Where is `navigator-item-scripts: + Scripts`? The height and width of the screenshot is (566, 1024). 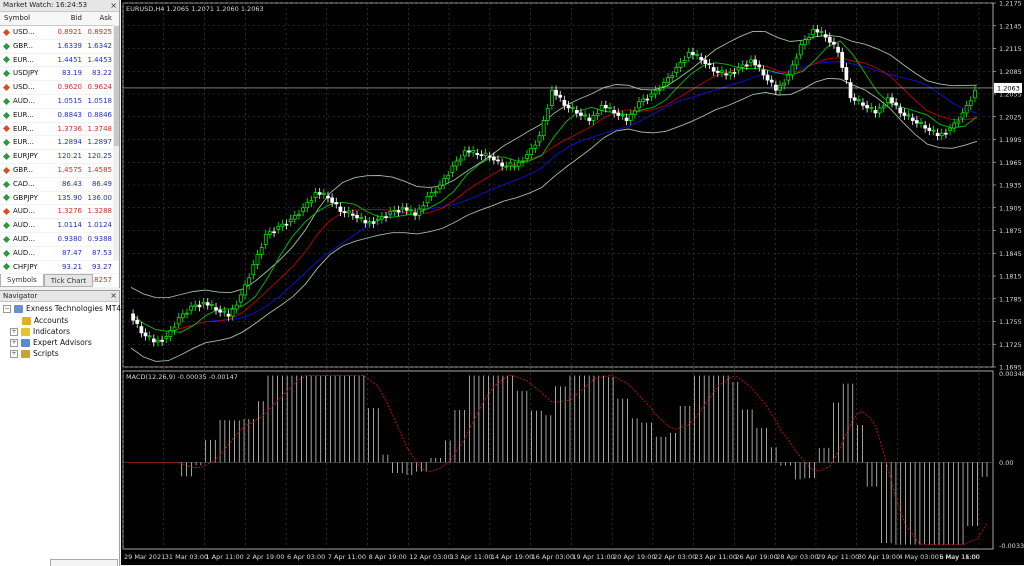 navigator-item-scripts: + Scripts is located at coordinates (34, 353).